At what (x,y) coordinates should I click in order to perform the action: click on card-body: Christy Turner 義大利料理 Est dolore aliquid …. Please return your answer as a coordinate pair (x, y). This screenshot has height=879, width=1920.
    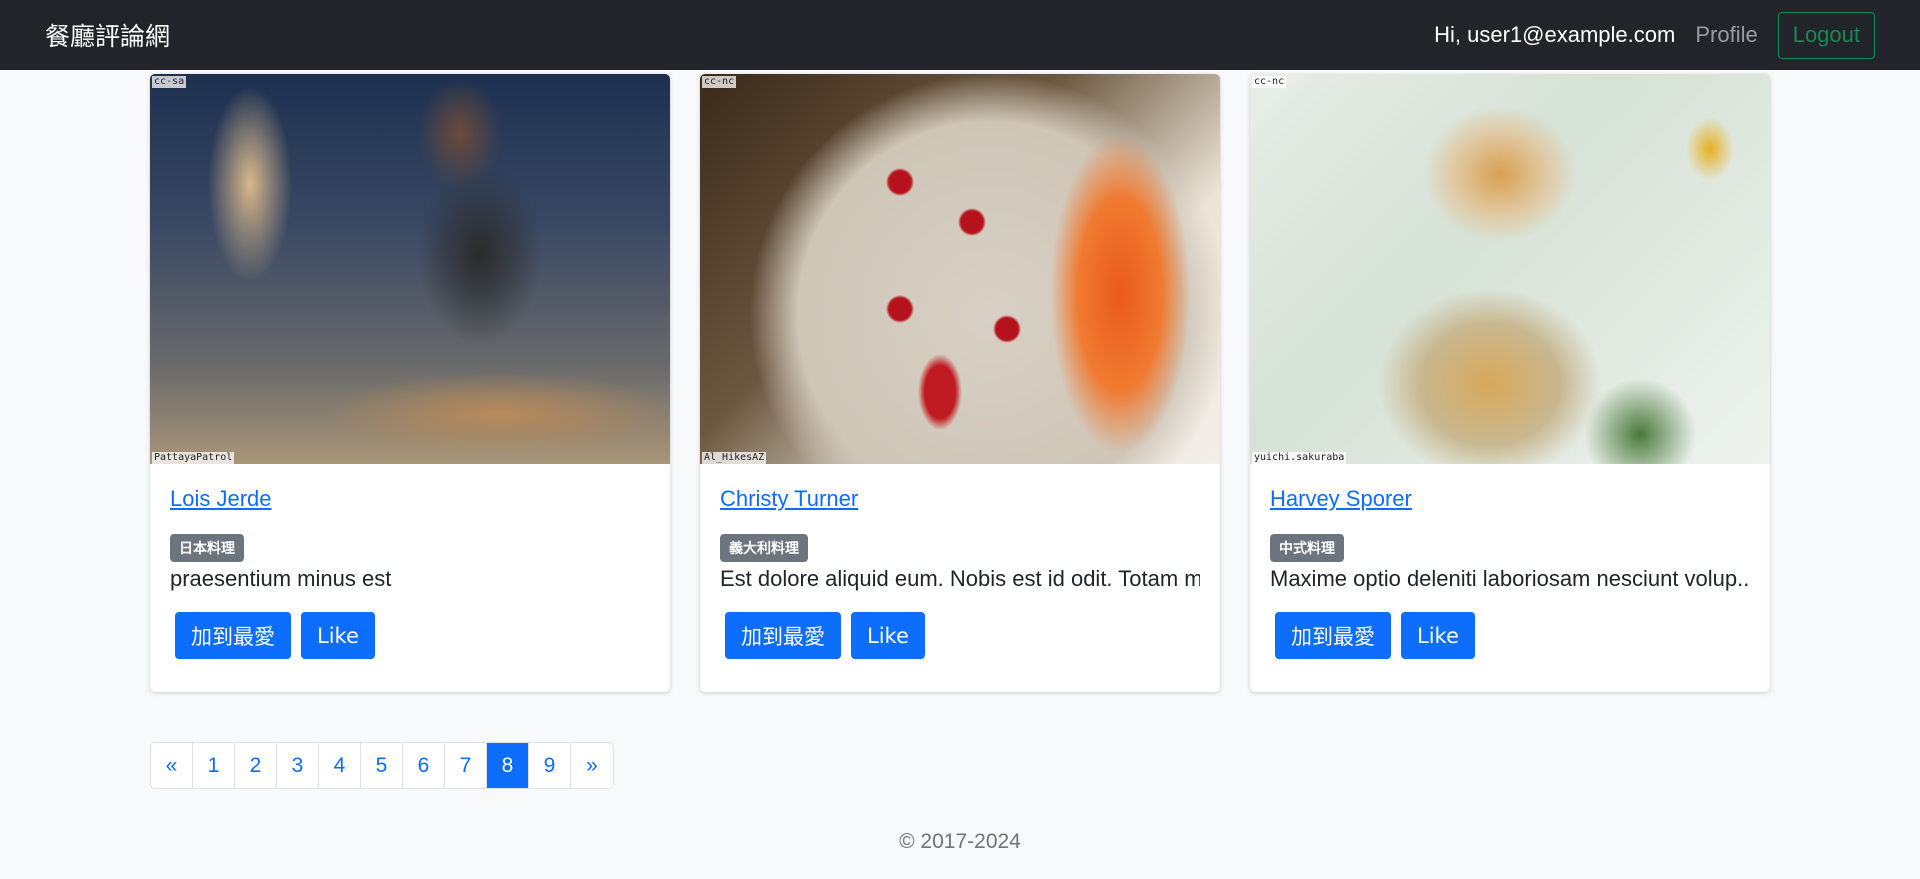
    Looking at the image, I should click on (960, 561).